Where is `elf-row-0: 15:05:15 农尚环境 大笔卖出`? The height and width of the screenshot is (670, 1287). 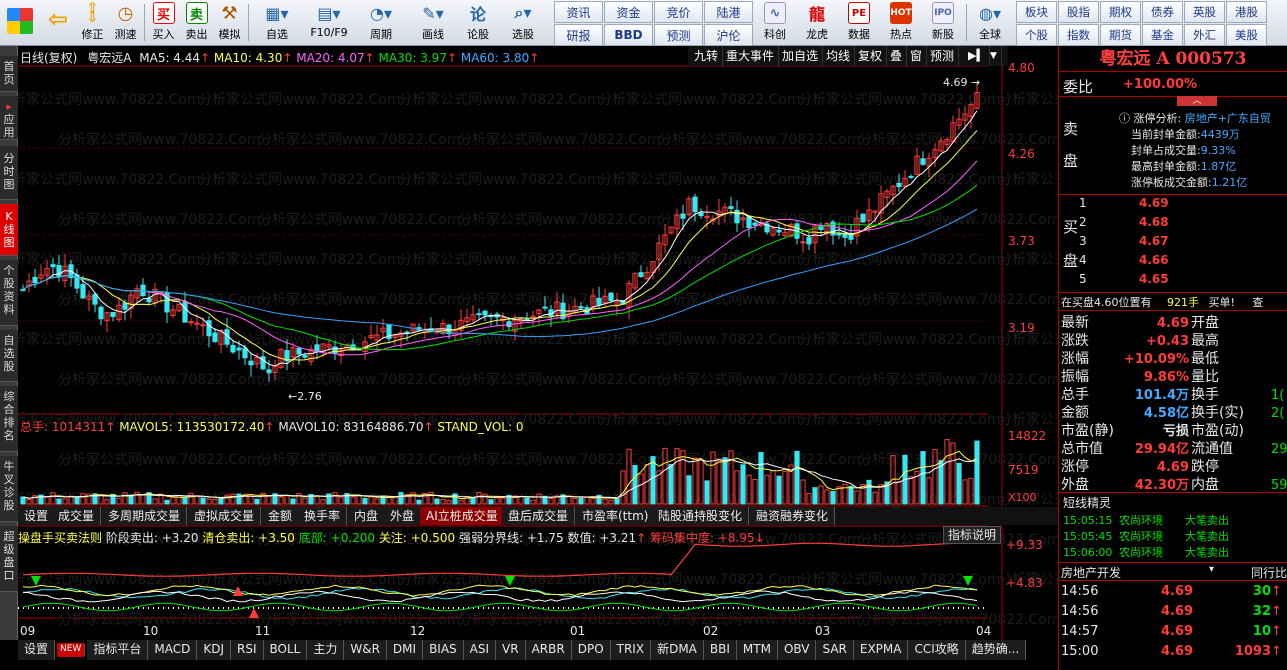 elf-row-0: 15:05:15 农尚环境 大笔卖出 is located at coordinates (1146, 520).